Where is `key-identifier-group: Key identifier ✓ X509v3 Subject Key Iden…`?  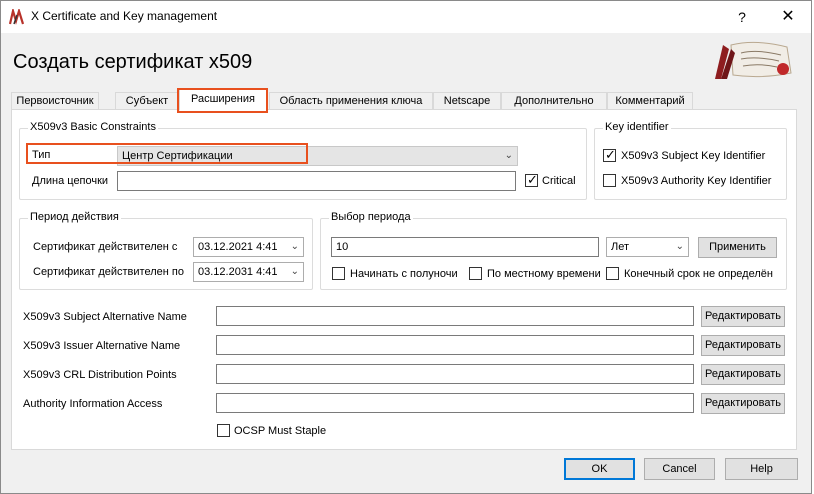
key-identifier-group: Key identifier ✓ X509v3 Subject Key Iden… is located at coordinates (690, 160).